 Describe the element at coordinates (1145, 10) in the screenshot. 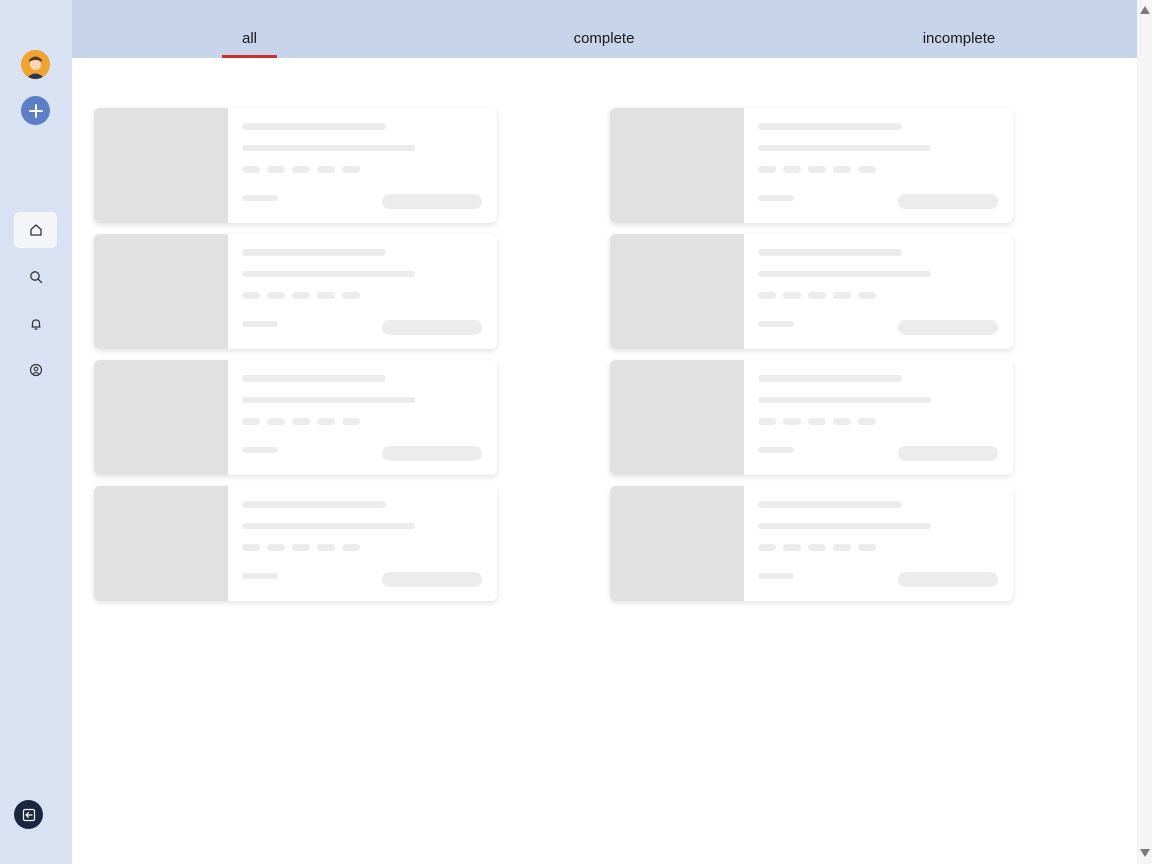

I see `scroll-up-arrow-icon` at that location.